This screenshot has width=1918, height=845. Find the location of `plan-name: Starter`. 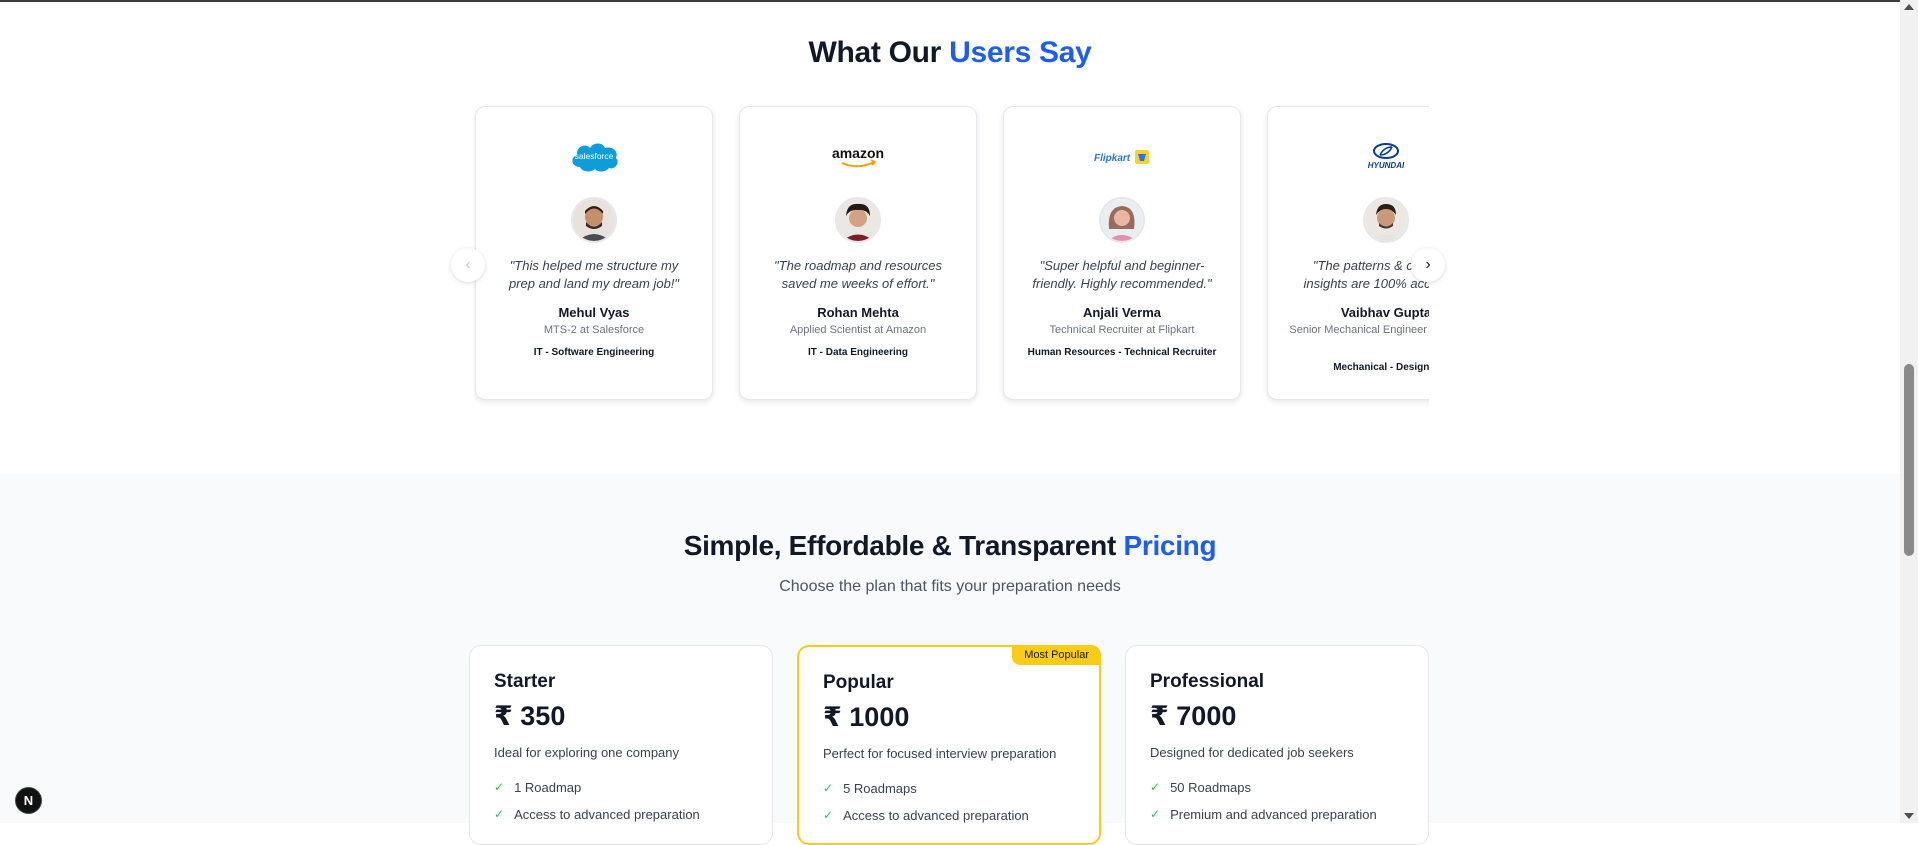

plan-name: Starter is located at coordinates (525, 681).